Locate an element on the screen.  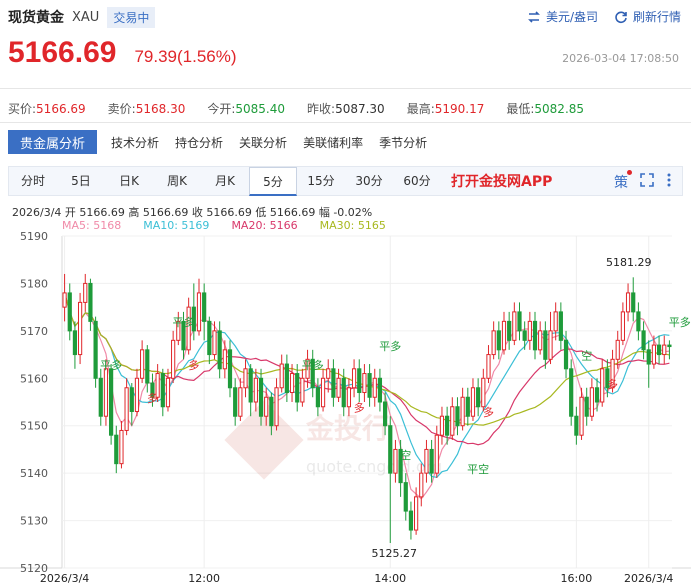
open-app-link: 打开金投网APP is located at coordinates (501, 181).